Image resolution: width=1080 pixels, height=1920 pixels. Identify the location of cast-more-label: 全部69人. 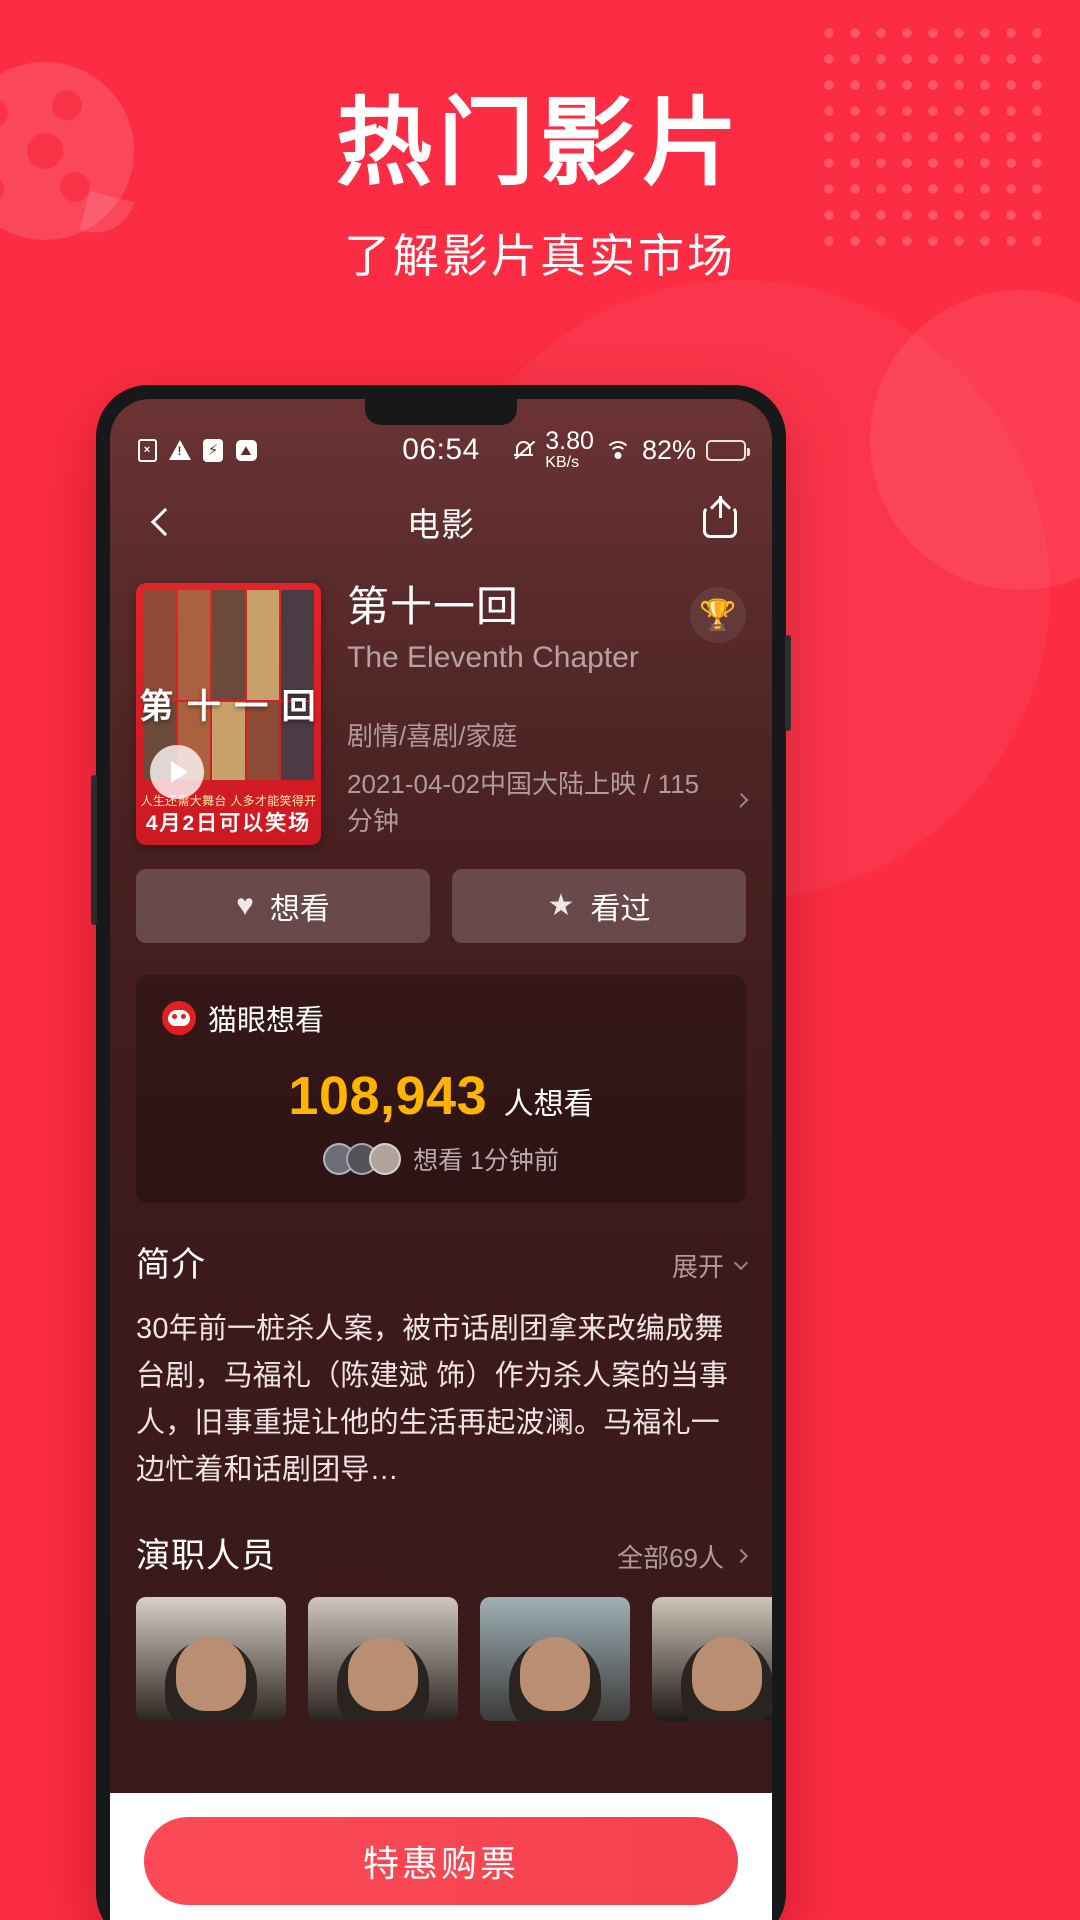
(670, 1557).